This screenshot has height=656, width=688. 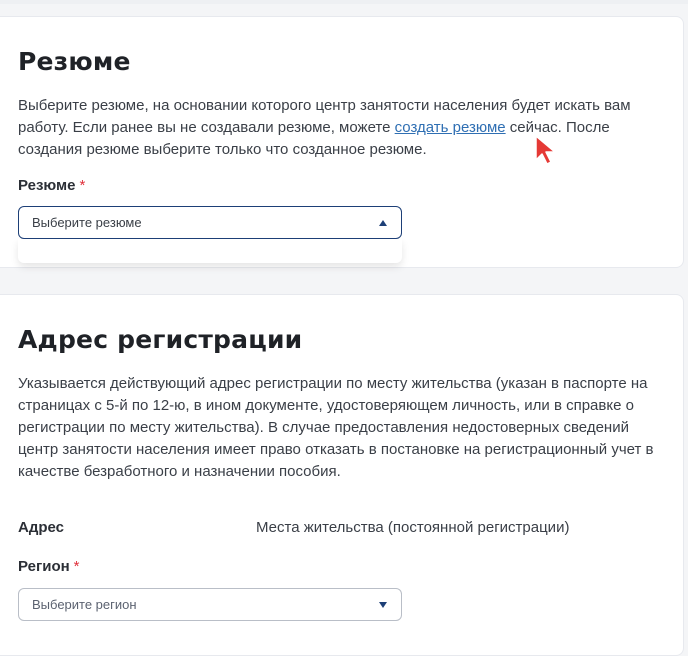 I want to click on region-select: Выберите регион, so click(x=210, y=604).